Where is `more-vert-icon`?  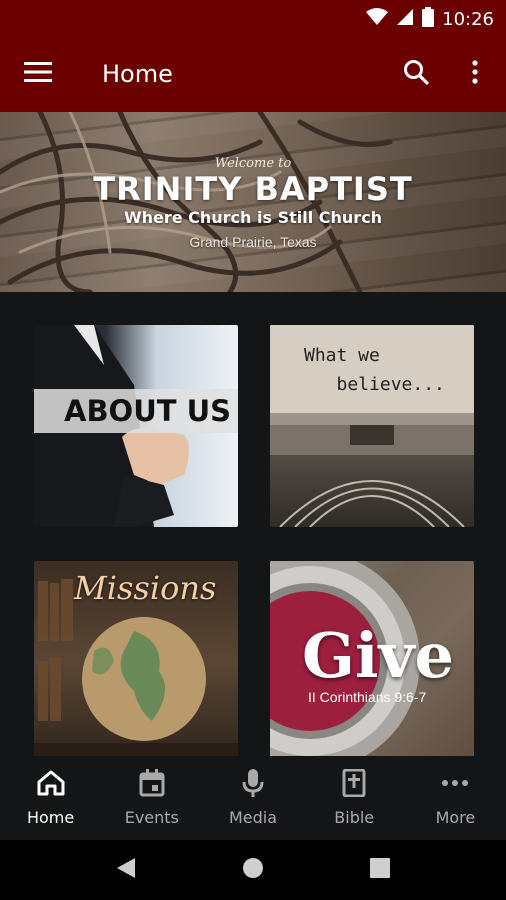 more-vert-icon is located at coordinates (475, 74).